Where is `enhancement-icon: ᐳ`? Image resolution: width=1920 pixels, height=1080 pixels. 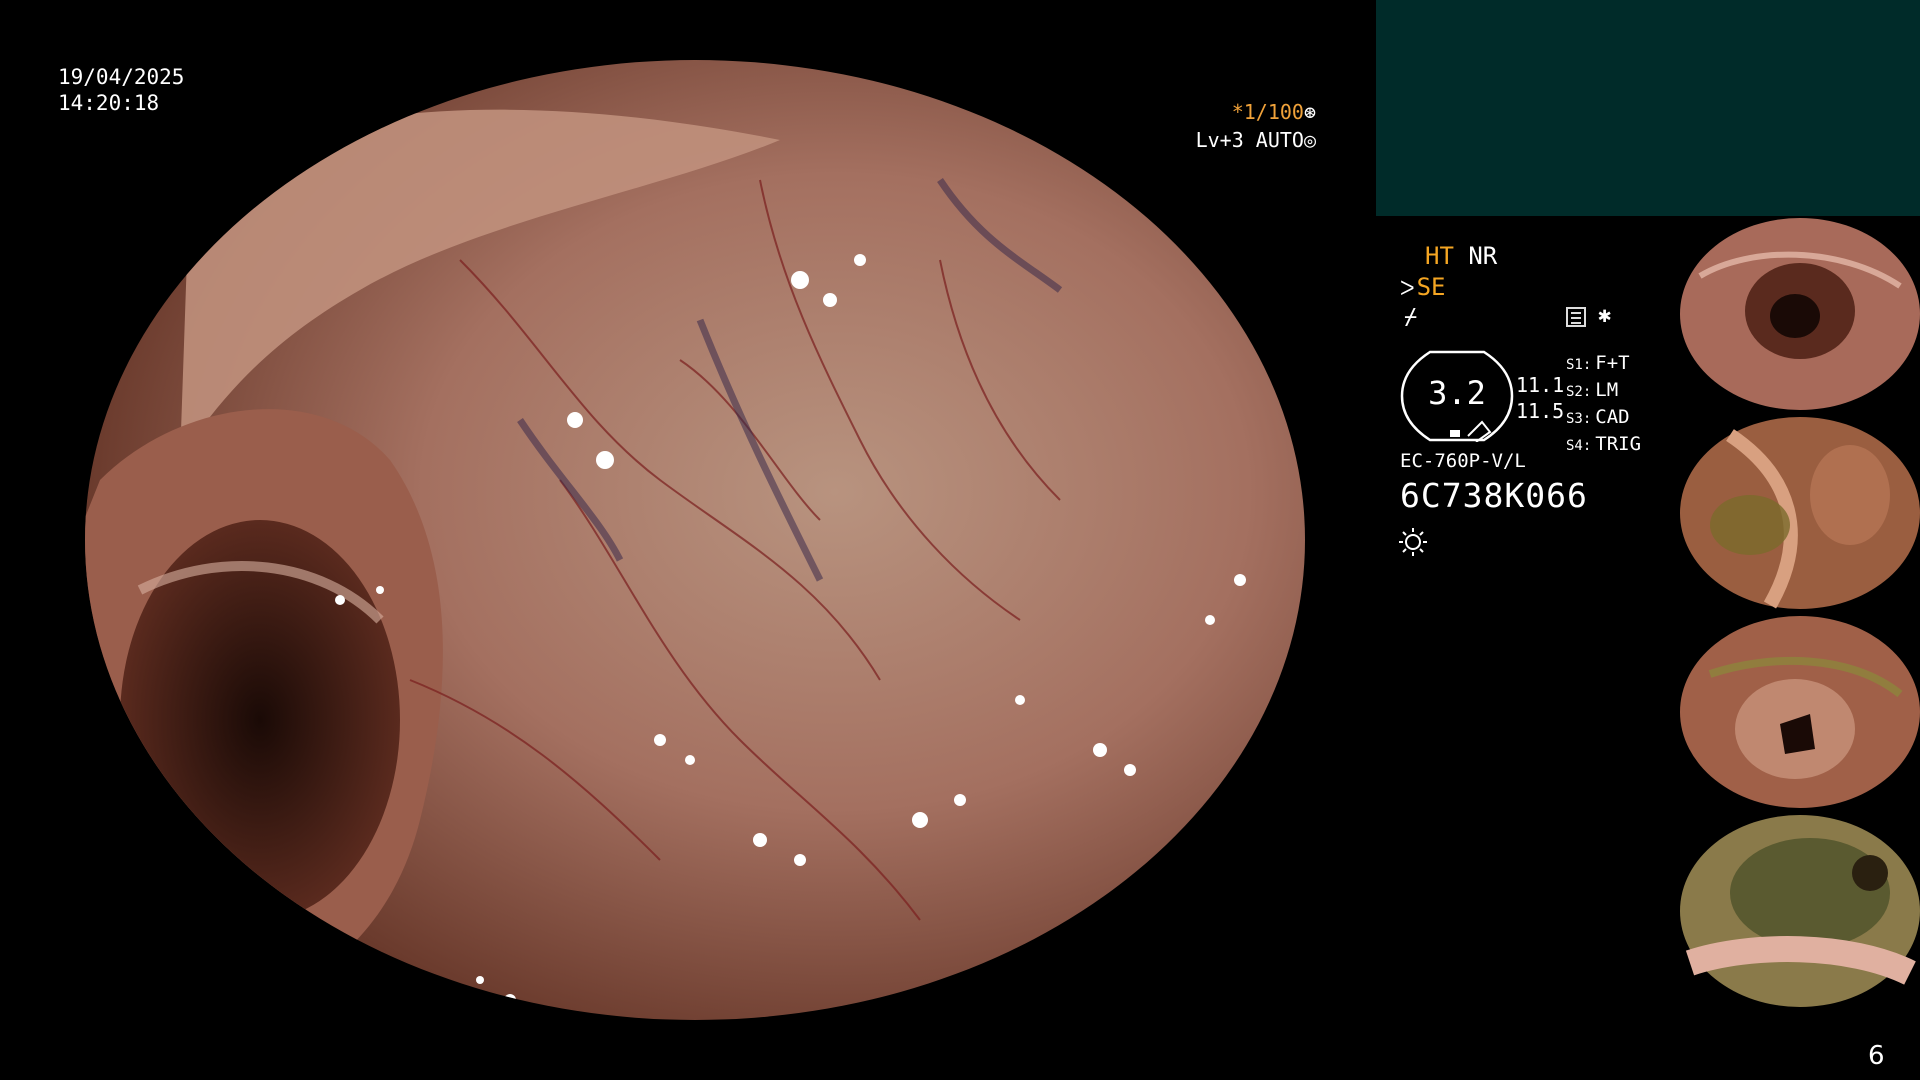 enhancement-icon: ᐳ is located at coordinates (1407, 288).